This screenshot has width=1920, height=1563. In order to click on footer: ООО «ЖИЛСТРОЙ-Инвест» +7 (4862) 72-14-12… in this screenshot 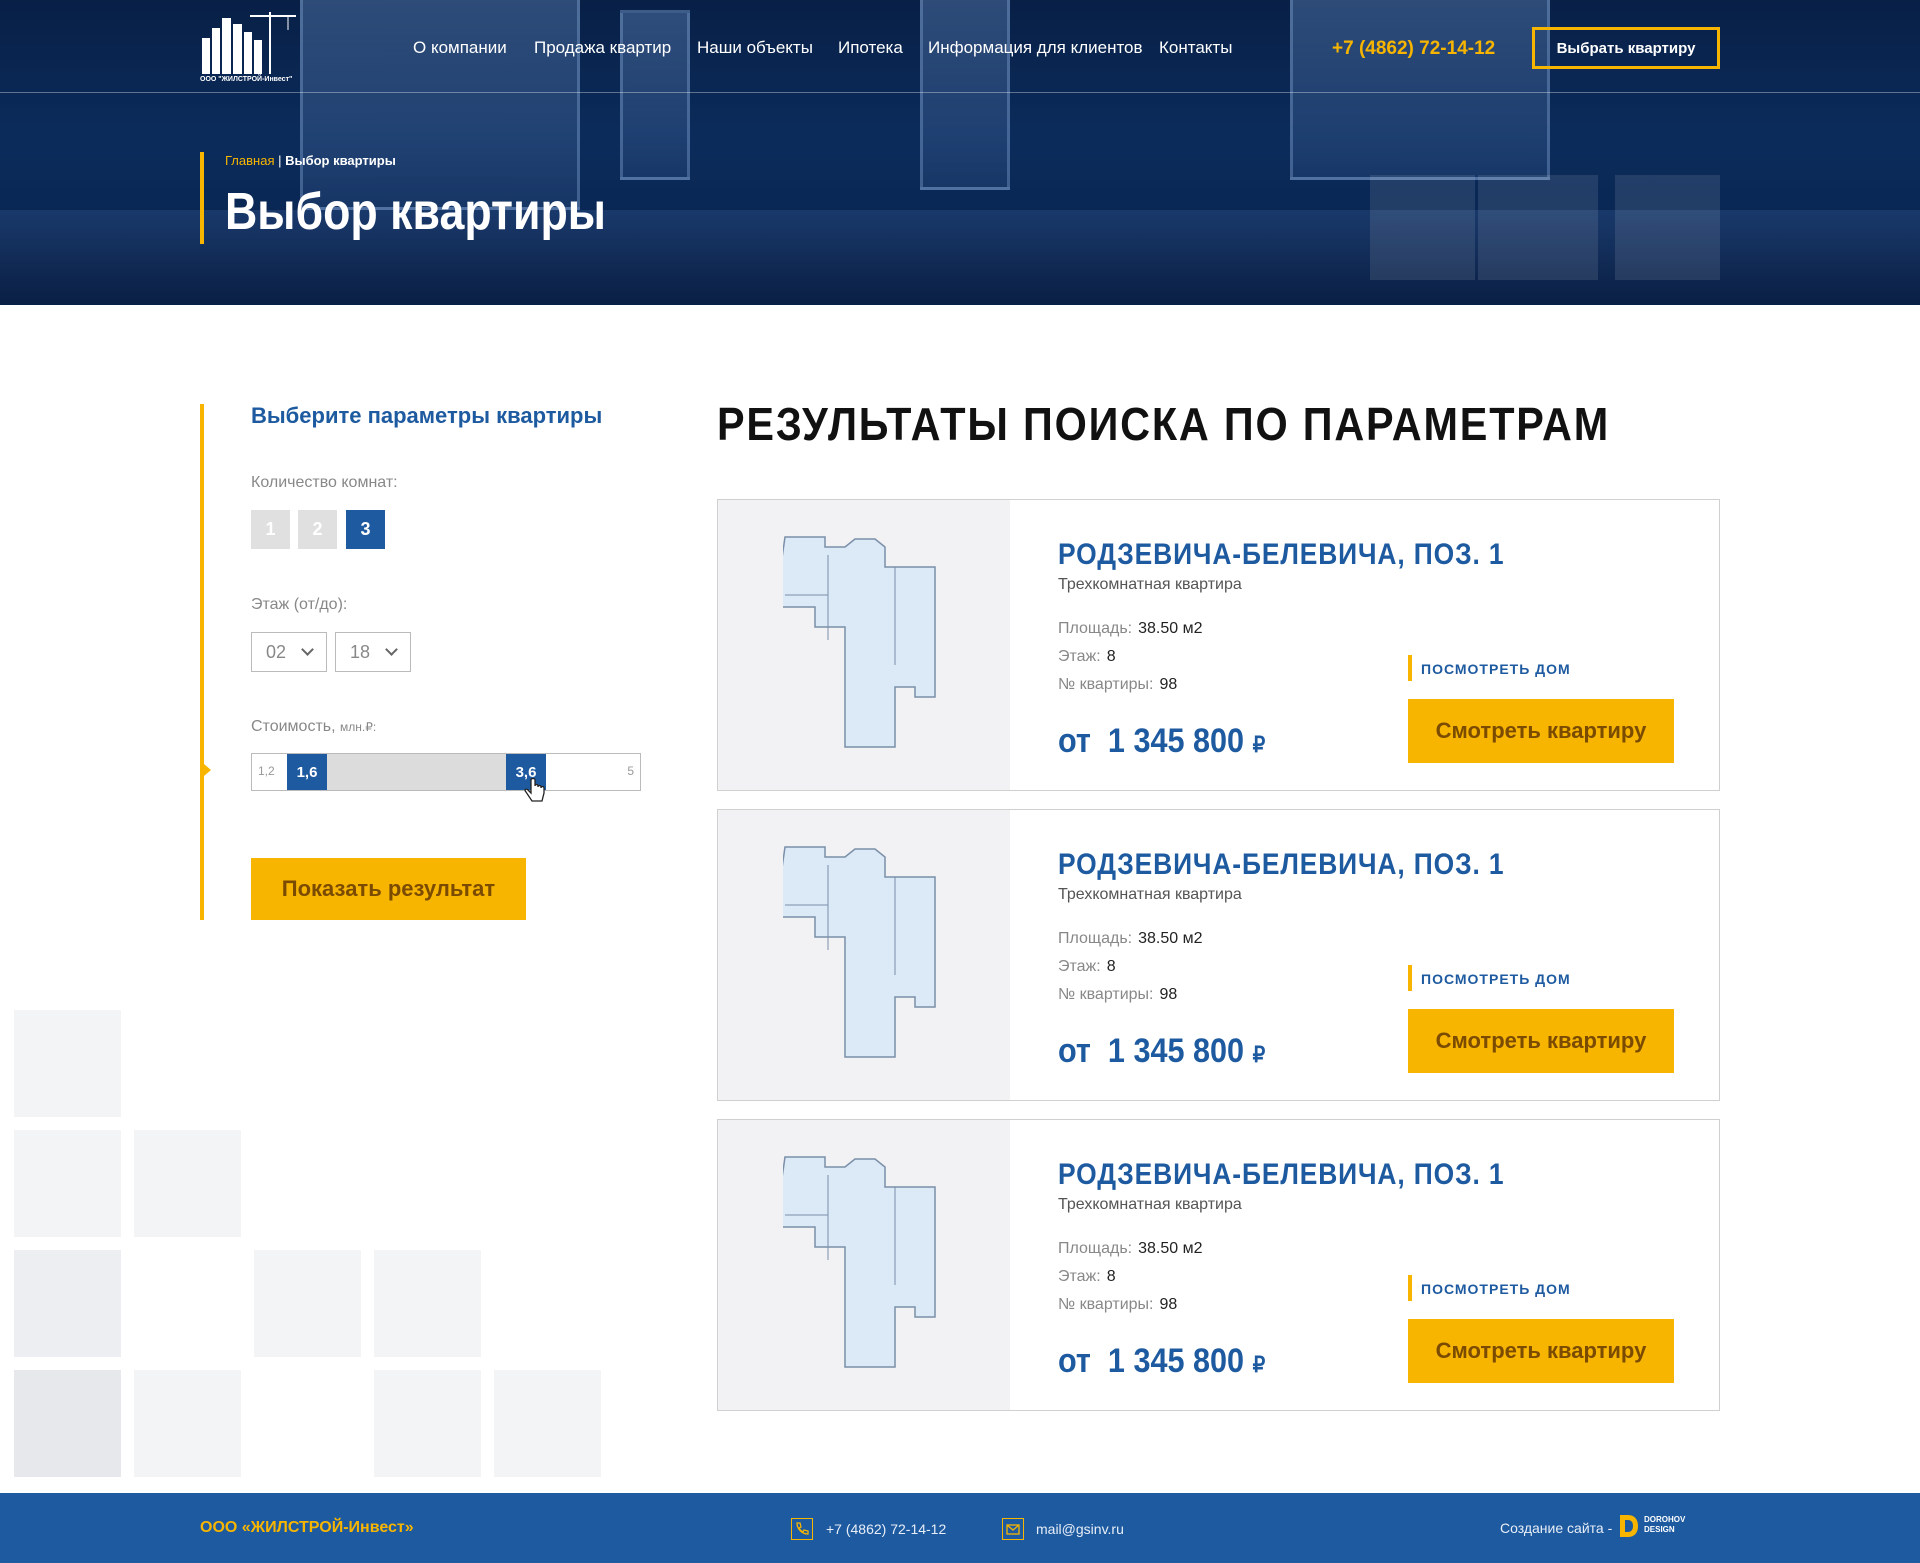, I will do `click(960, 1528)`.